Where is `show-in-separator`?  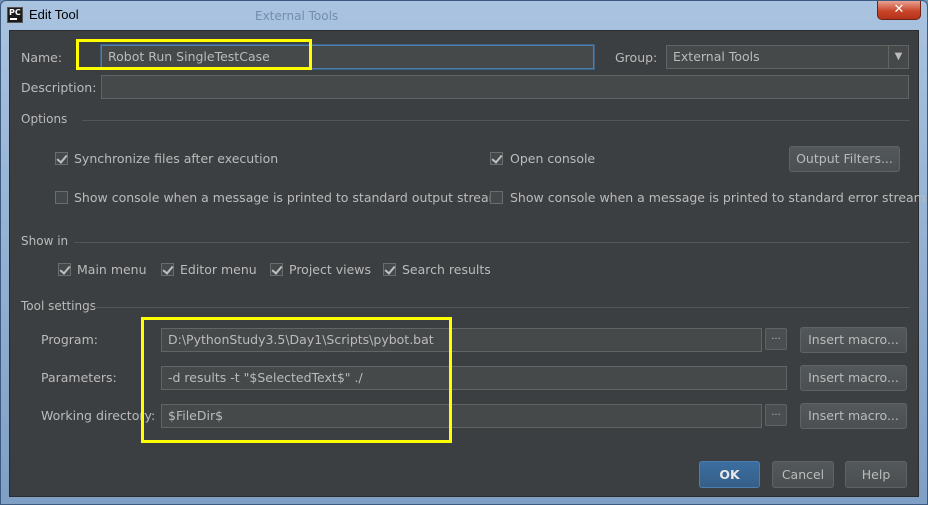 show-in-separator is located at coordinates (492, 242).